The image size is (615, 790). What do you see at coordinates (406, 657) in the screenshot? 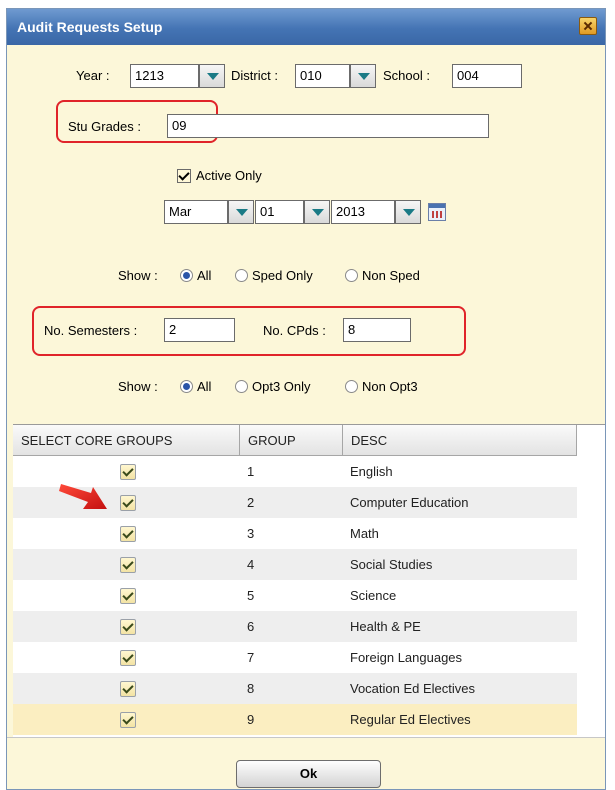
I see `row-desc: Foreign Languages` at bounding box center [406, 657].